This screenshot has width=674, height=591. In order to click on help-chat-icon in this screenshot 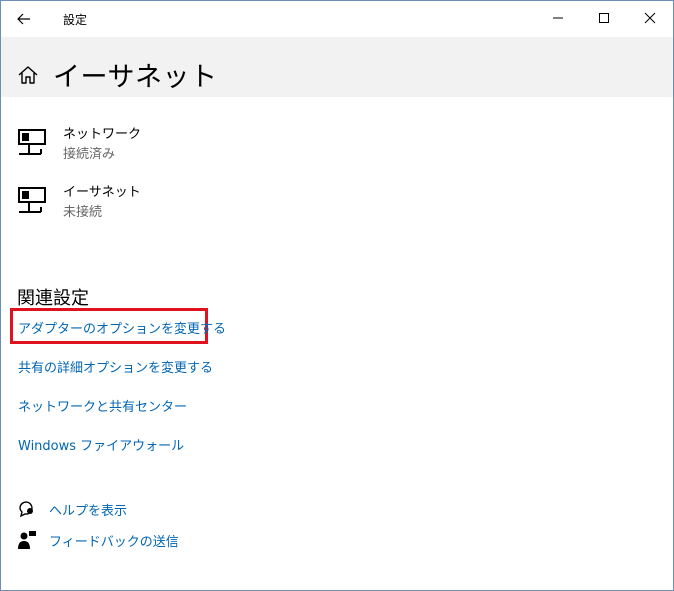, I will do `click(26, 509)`.